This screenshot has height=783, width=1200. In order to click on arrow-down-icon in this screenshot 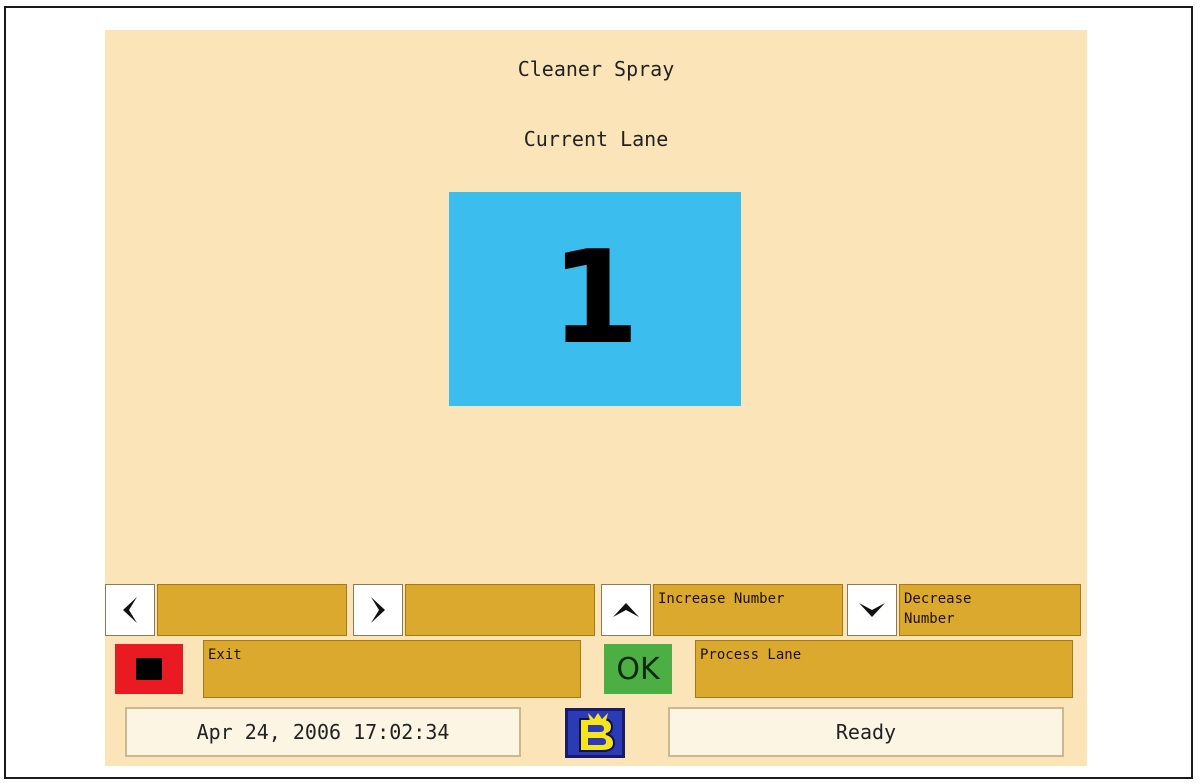, I will do `click(872, 610)`.